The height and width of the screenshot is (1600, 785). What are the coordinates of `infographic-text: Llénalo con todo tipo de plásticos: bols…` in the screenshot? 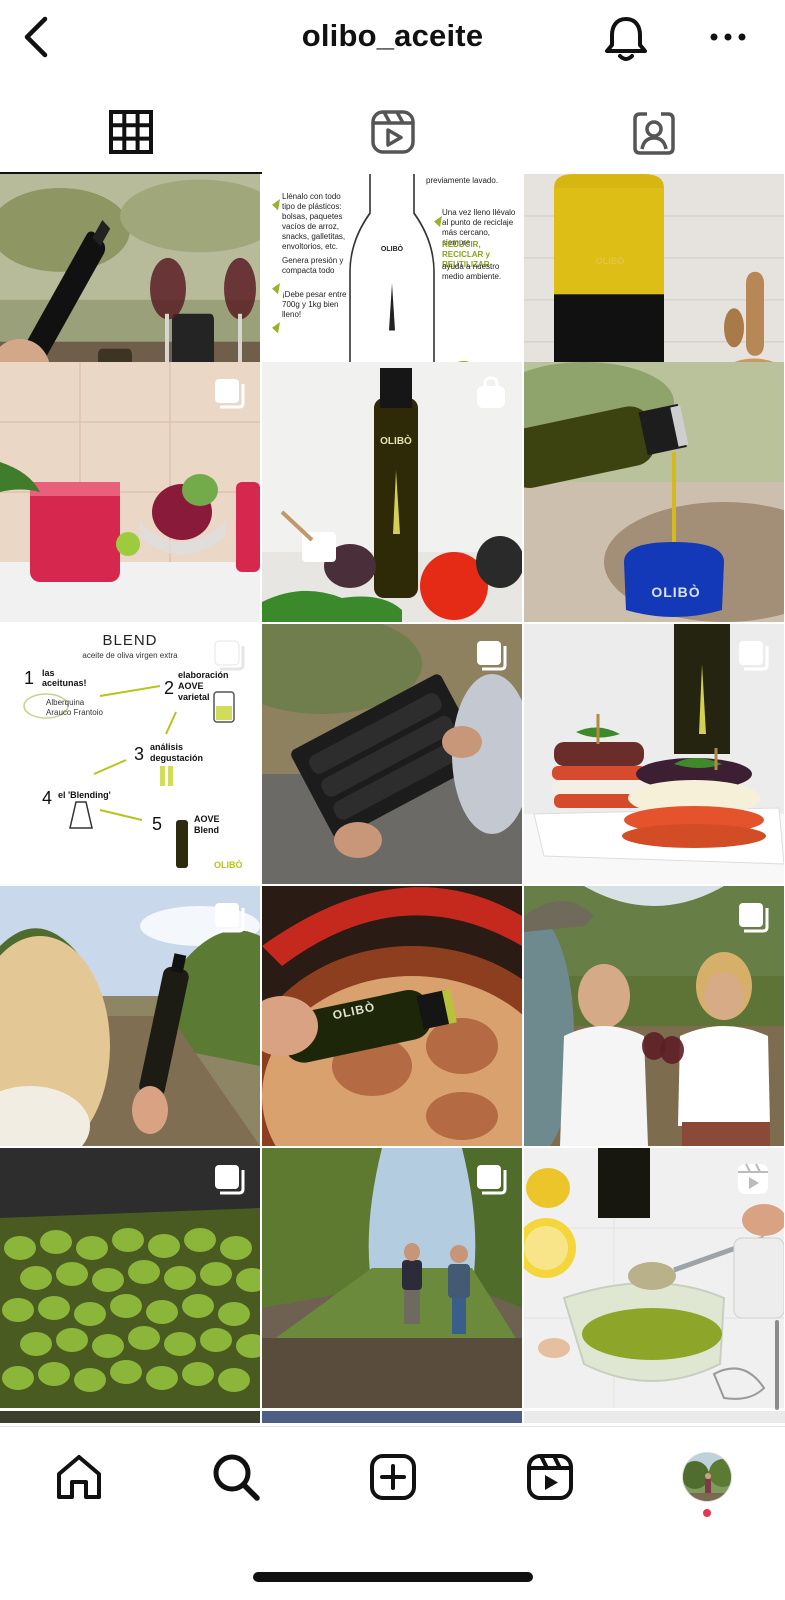 It's located at (314, 221).